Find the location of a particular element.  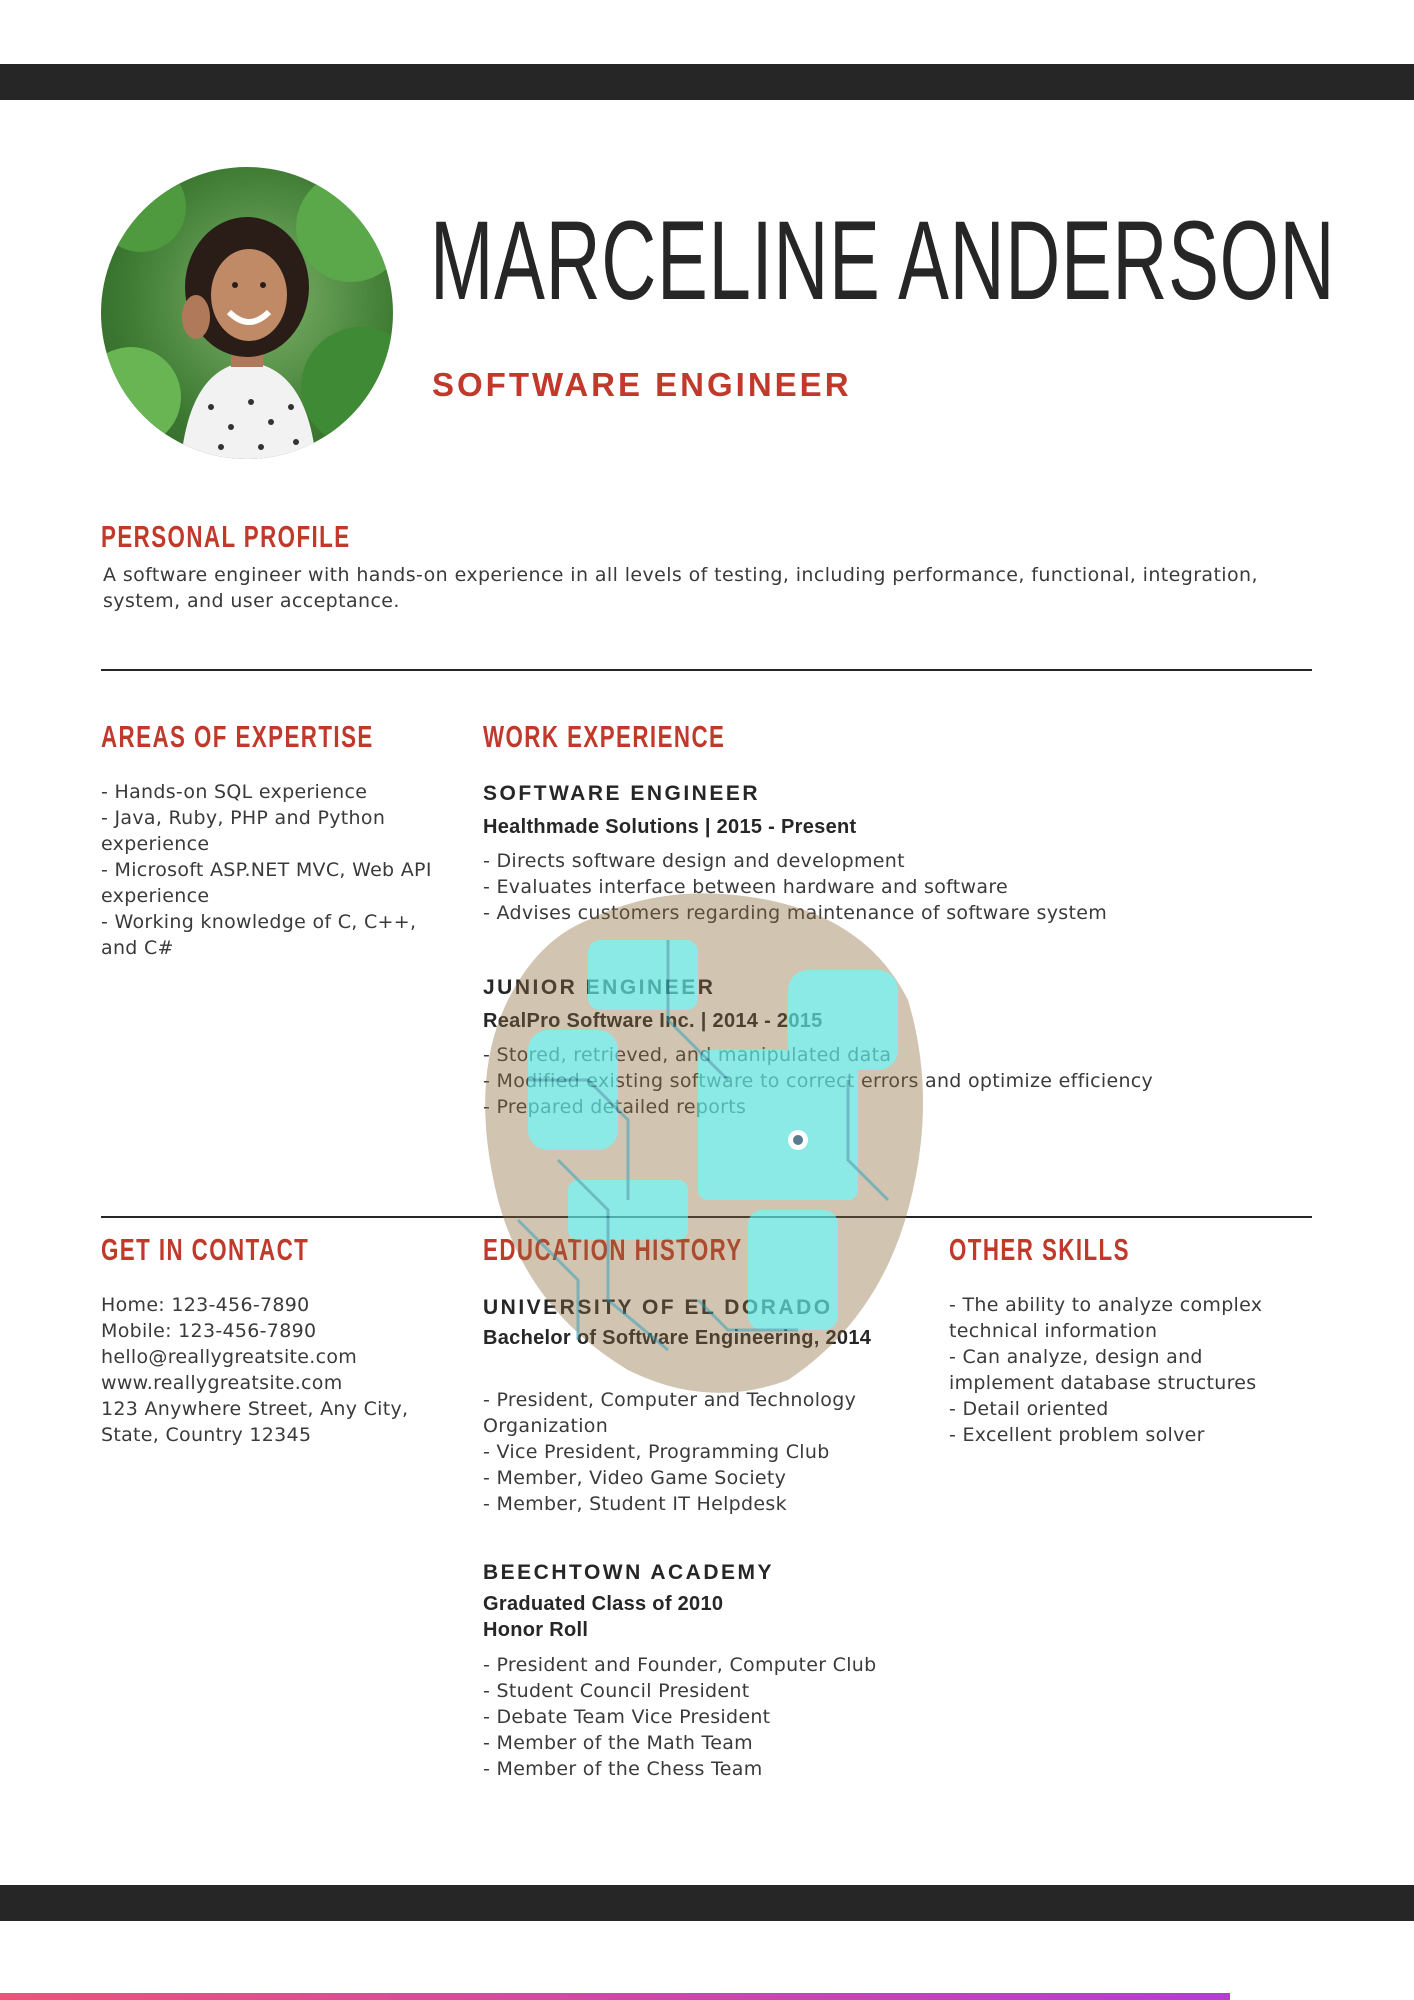

skill-item: - Detail oriented is located at coordinates (1029, 1409).